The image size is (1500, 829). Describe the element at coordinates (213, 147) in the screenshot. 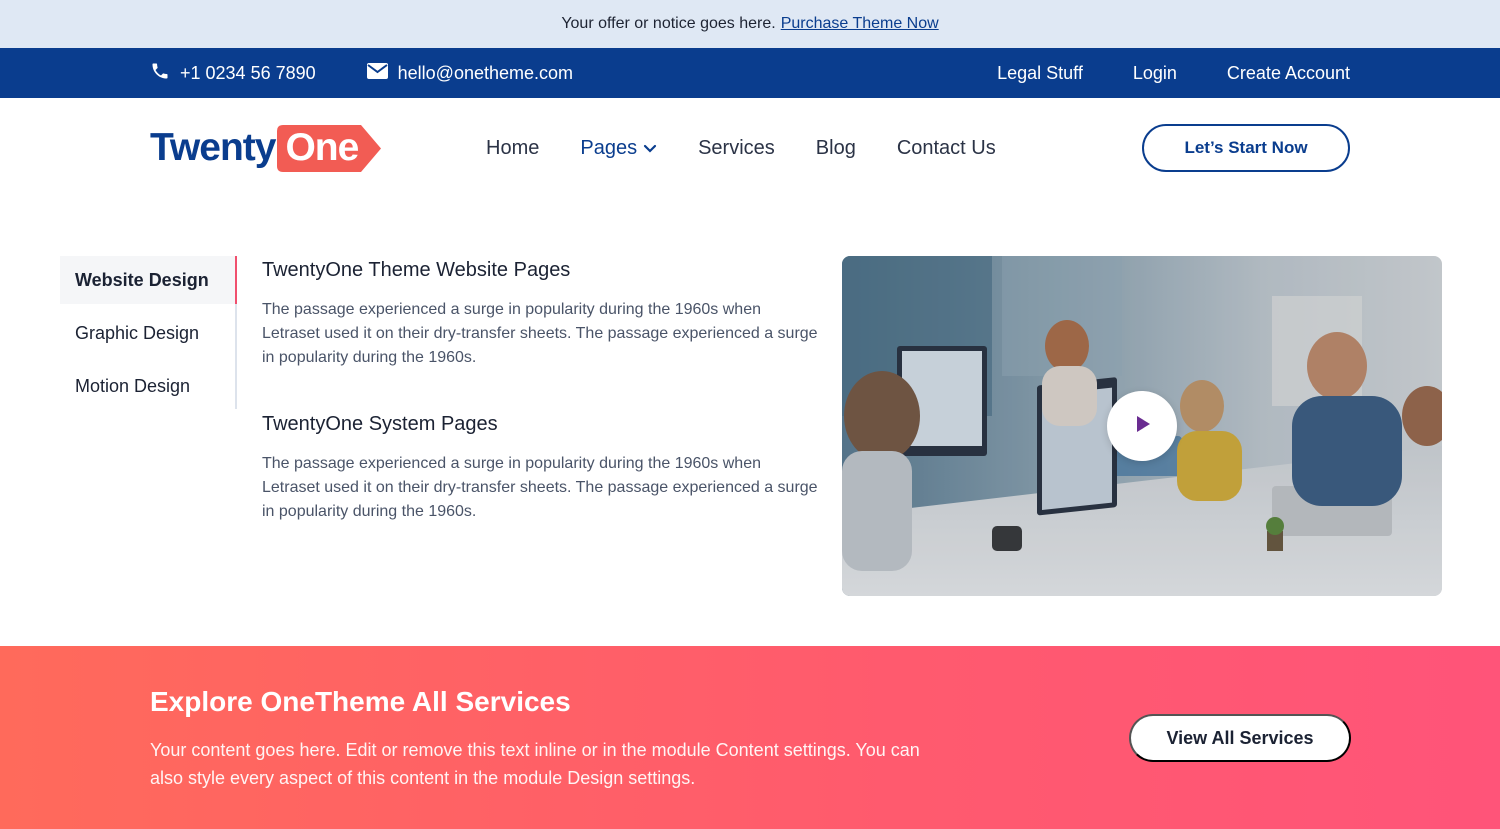

I see `logo-text-twenty: Twenty` at that location.